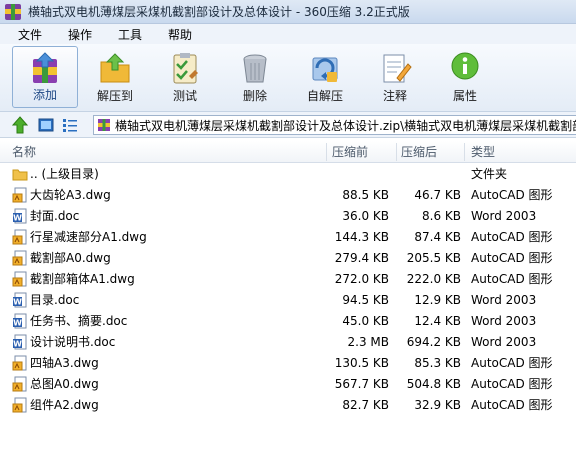  What do you see at coordinates (30, 34) in the screenshot?
I see `menu-file: 文件` at bounding box center [30, 34].